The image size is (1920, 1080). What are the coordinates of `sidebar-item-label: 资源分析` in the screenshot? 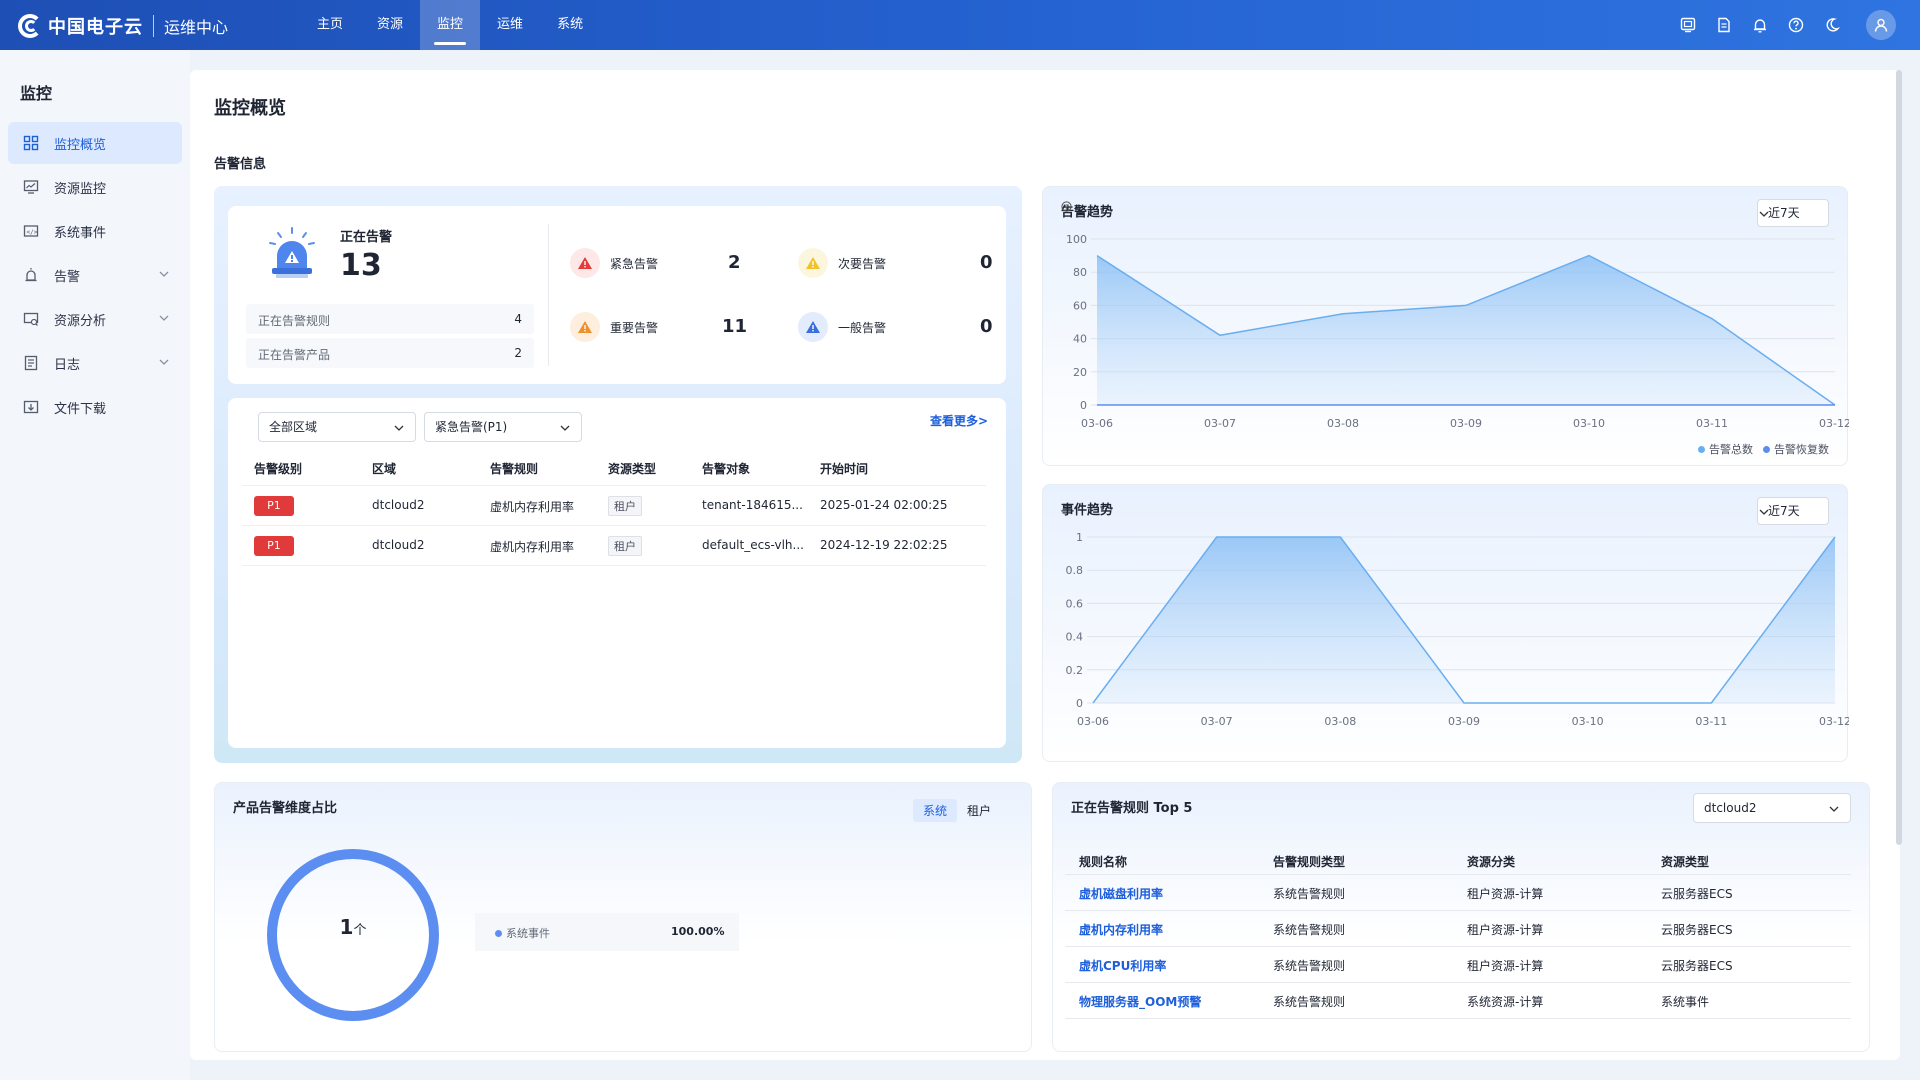 It's located at (80, 321).